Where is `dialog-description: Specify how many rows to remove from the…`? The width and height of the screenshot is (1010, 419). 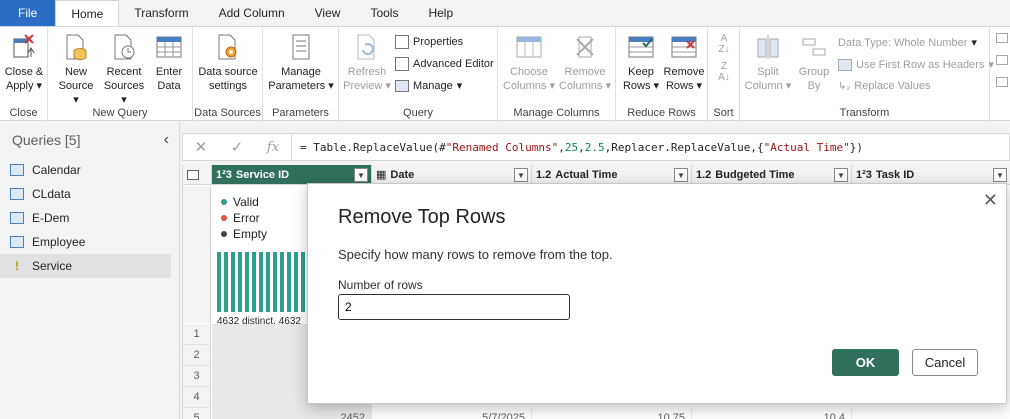 dialog-description: Specify how many rows to remove from the… is located at coordinates (475, 254).